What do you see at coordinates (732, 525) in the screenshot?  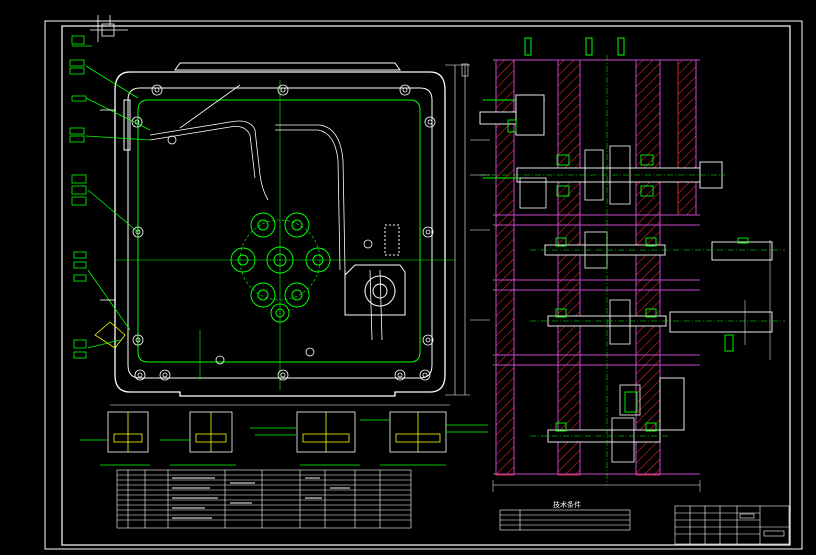 I see `title-block` at bounding box center [732, 525].